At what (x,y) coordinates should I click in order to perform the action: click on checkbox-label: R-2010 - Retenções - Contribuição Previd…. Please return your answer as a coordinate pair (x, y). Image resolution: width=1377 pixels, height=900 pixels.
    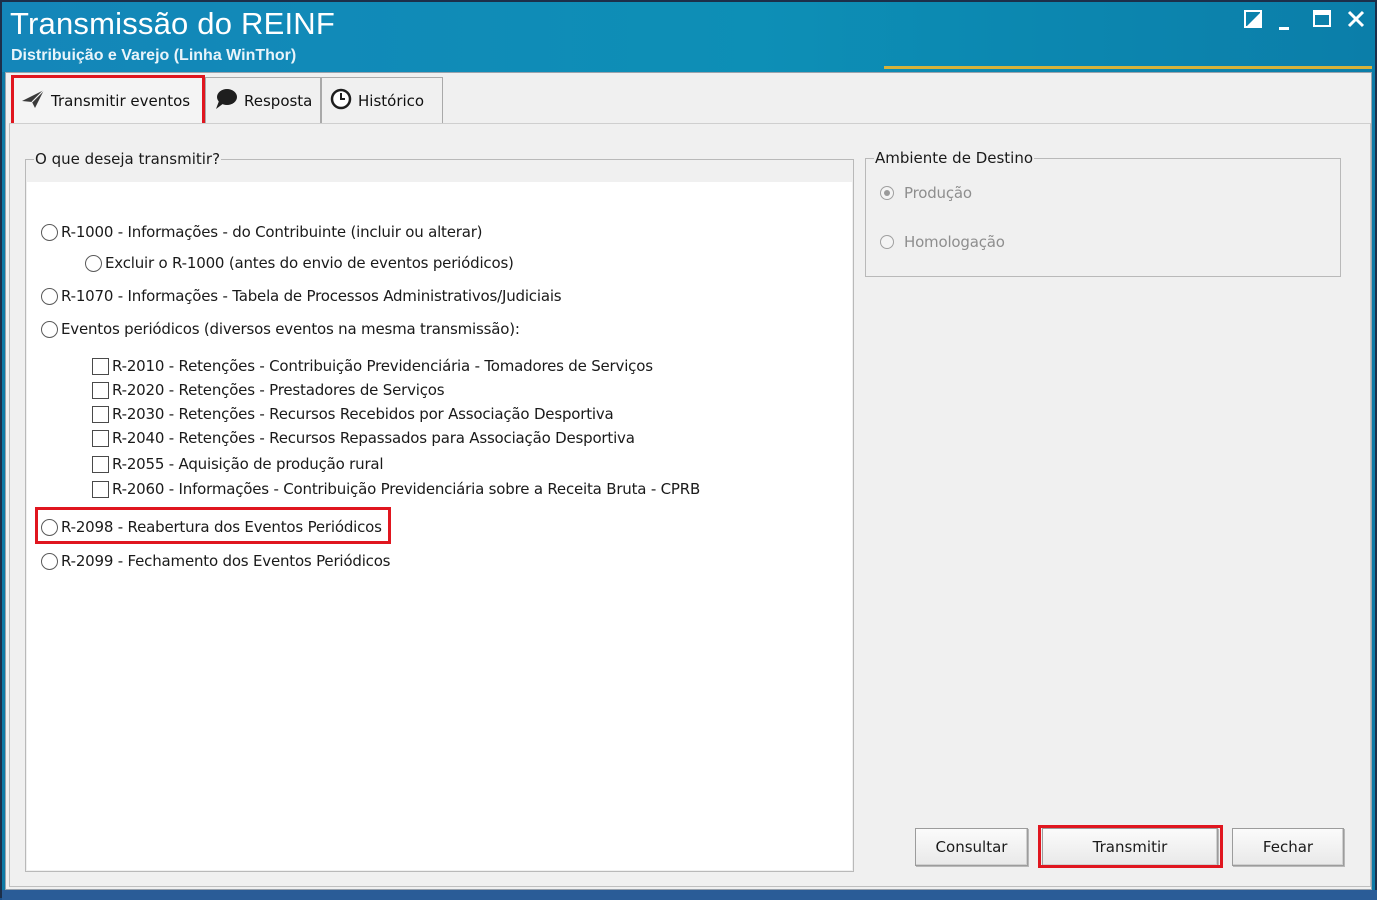
    Looking at the image, I should click on (382, 366).